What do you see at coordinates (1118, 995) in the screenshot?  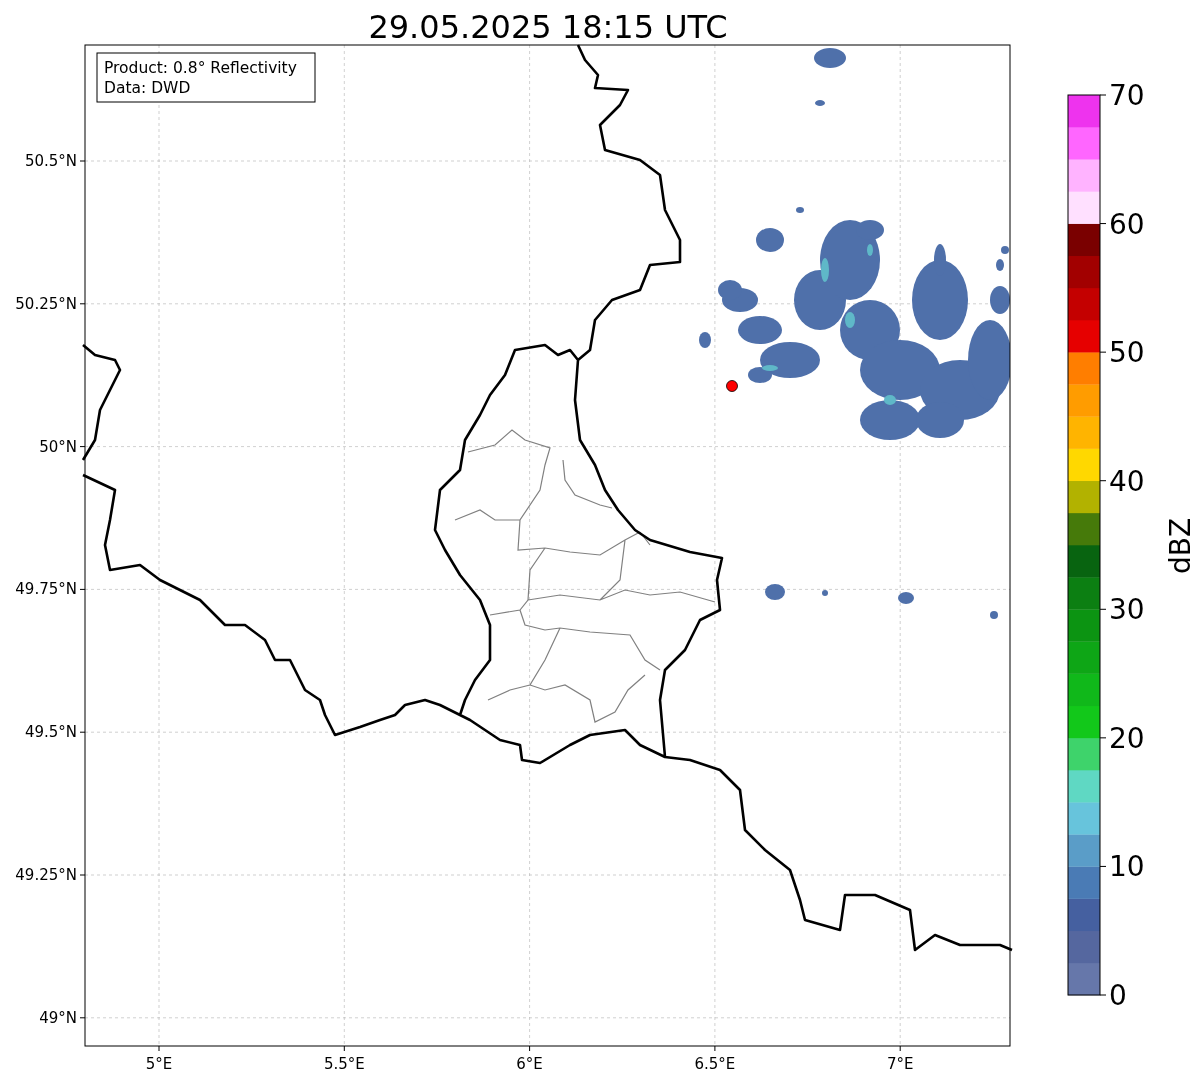 I see `colorbar-tick-label: 0` at bounding box center [1118, 995].